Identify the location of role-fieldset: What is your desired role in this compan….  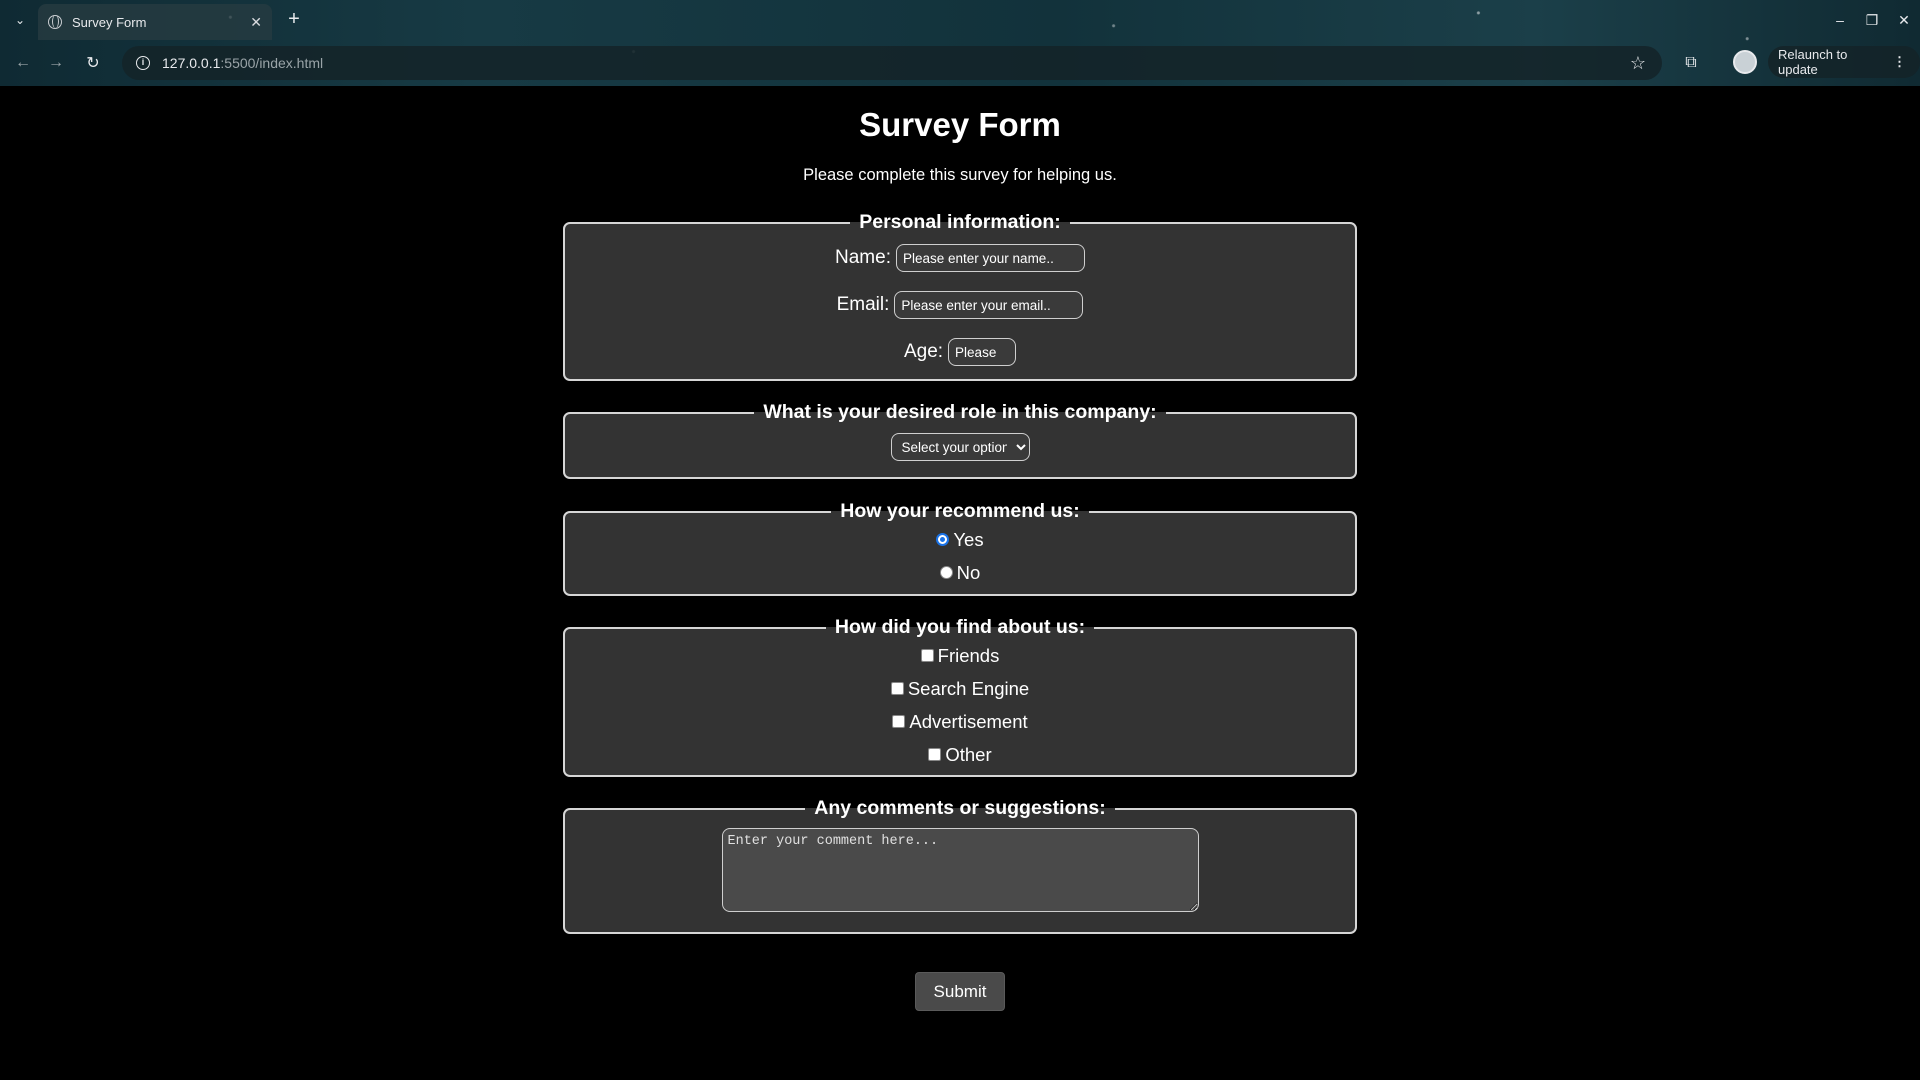
(960, 440).